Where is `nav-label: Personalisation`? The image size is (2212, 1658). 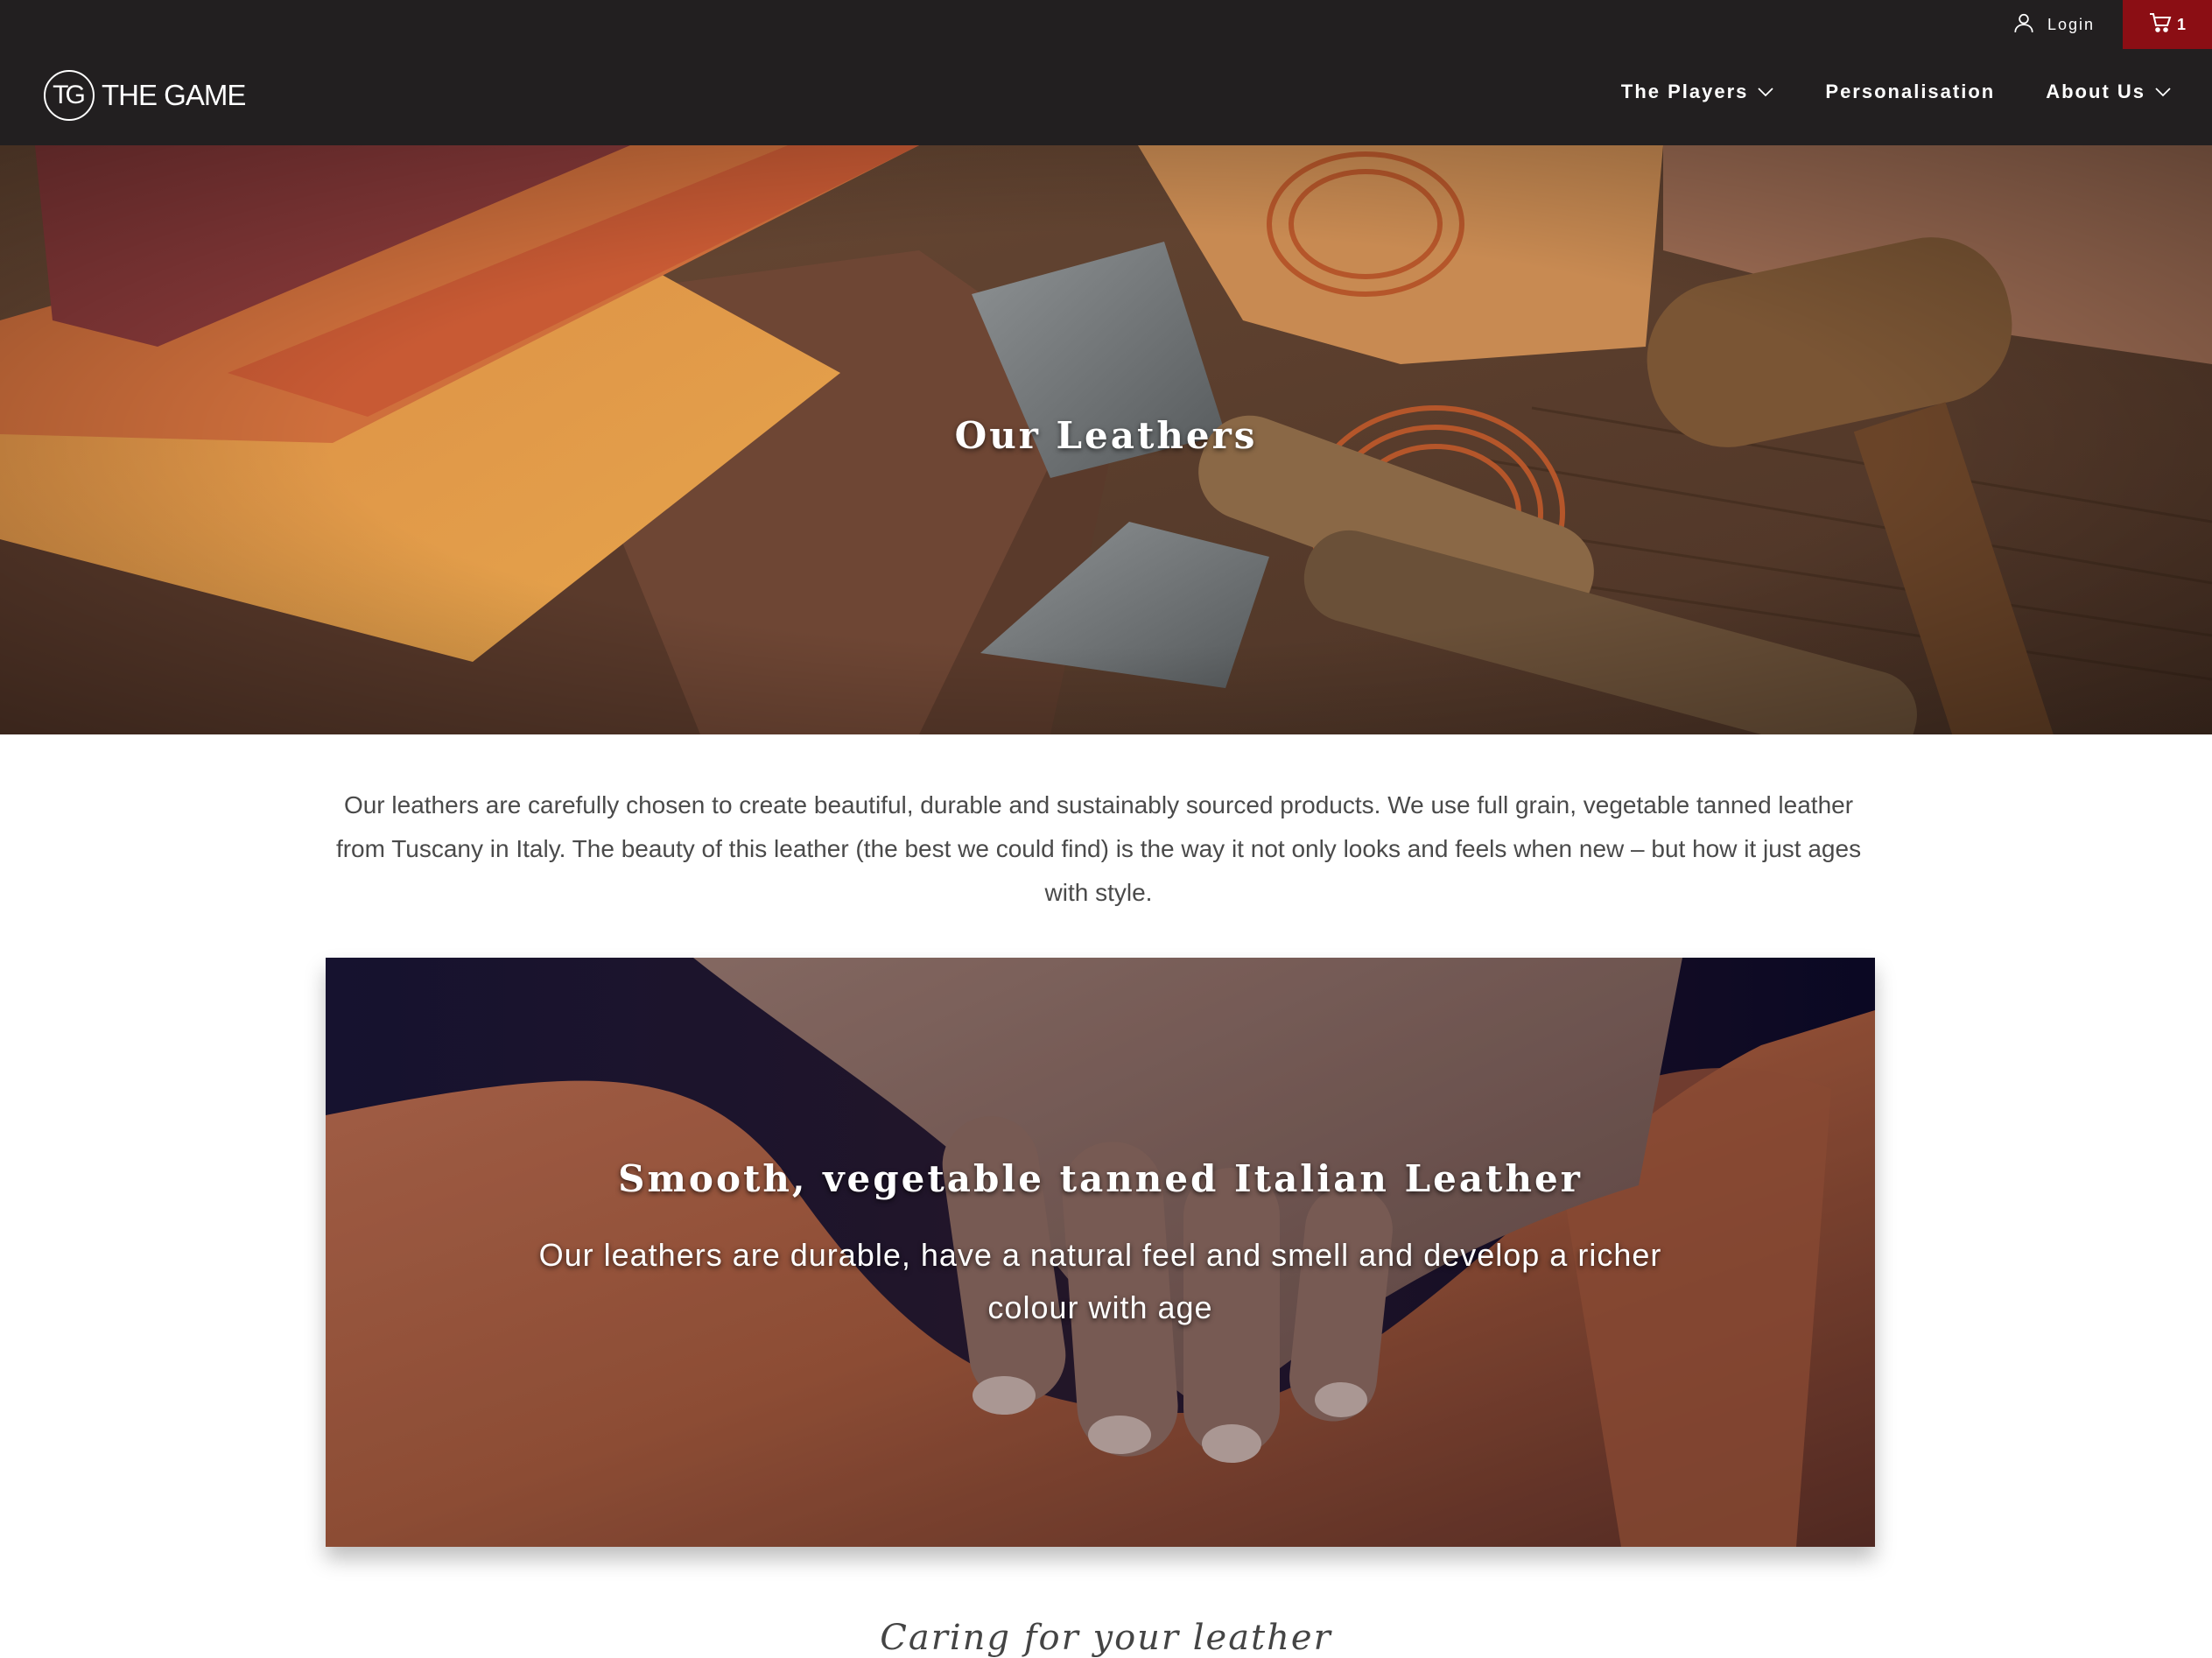 nav-label: Personalisation is located at coordinates (1910, 91).